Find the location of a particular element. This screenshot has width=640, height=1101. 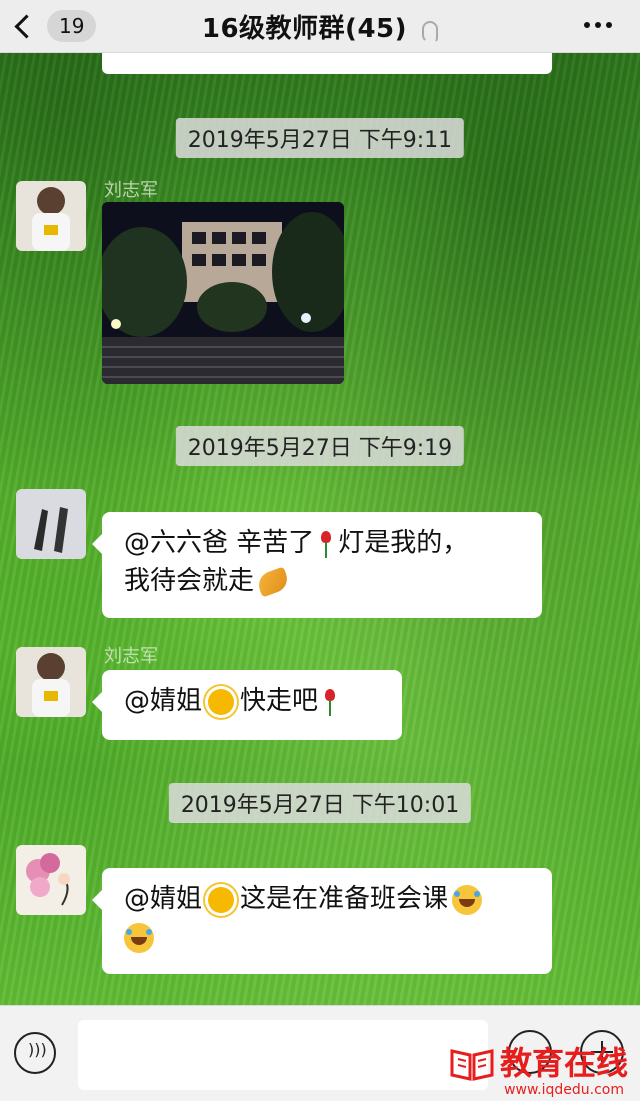

message-bubble: @六六爸 辛苦了 灯是我的， 我待会就走 is located at coordinates (317, 565).